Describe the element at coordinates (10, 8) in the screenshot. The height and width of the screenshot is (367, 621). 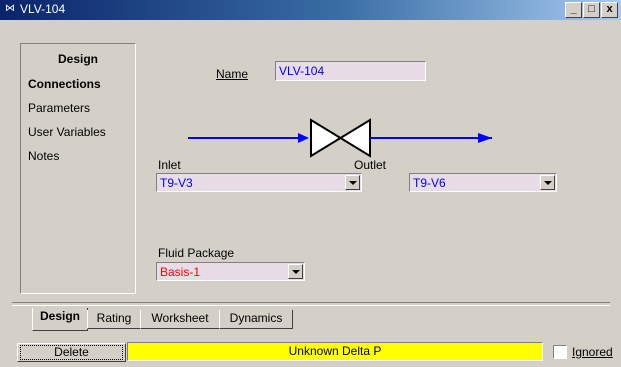
I see `valve-icon: ⋈` at that location.